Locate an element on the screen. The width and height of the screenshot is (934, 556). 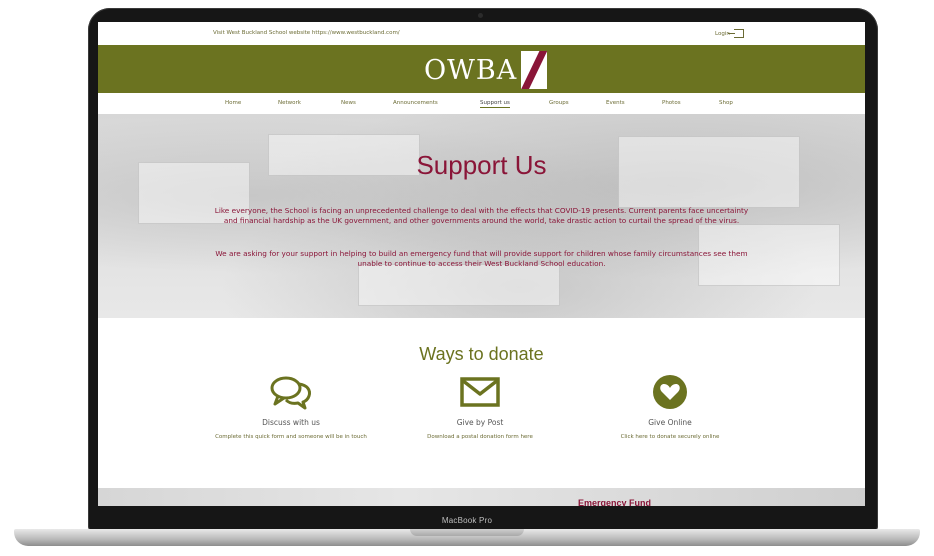
login-link: Login is located at coordinates (729, 33).